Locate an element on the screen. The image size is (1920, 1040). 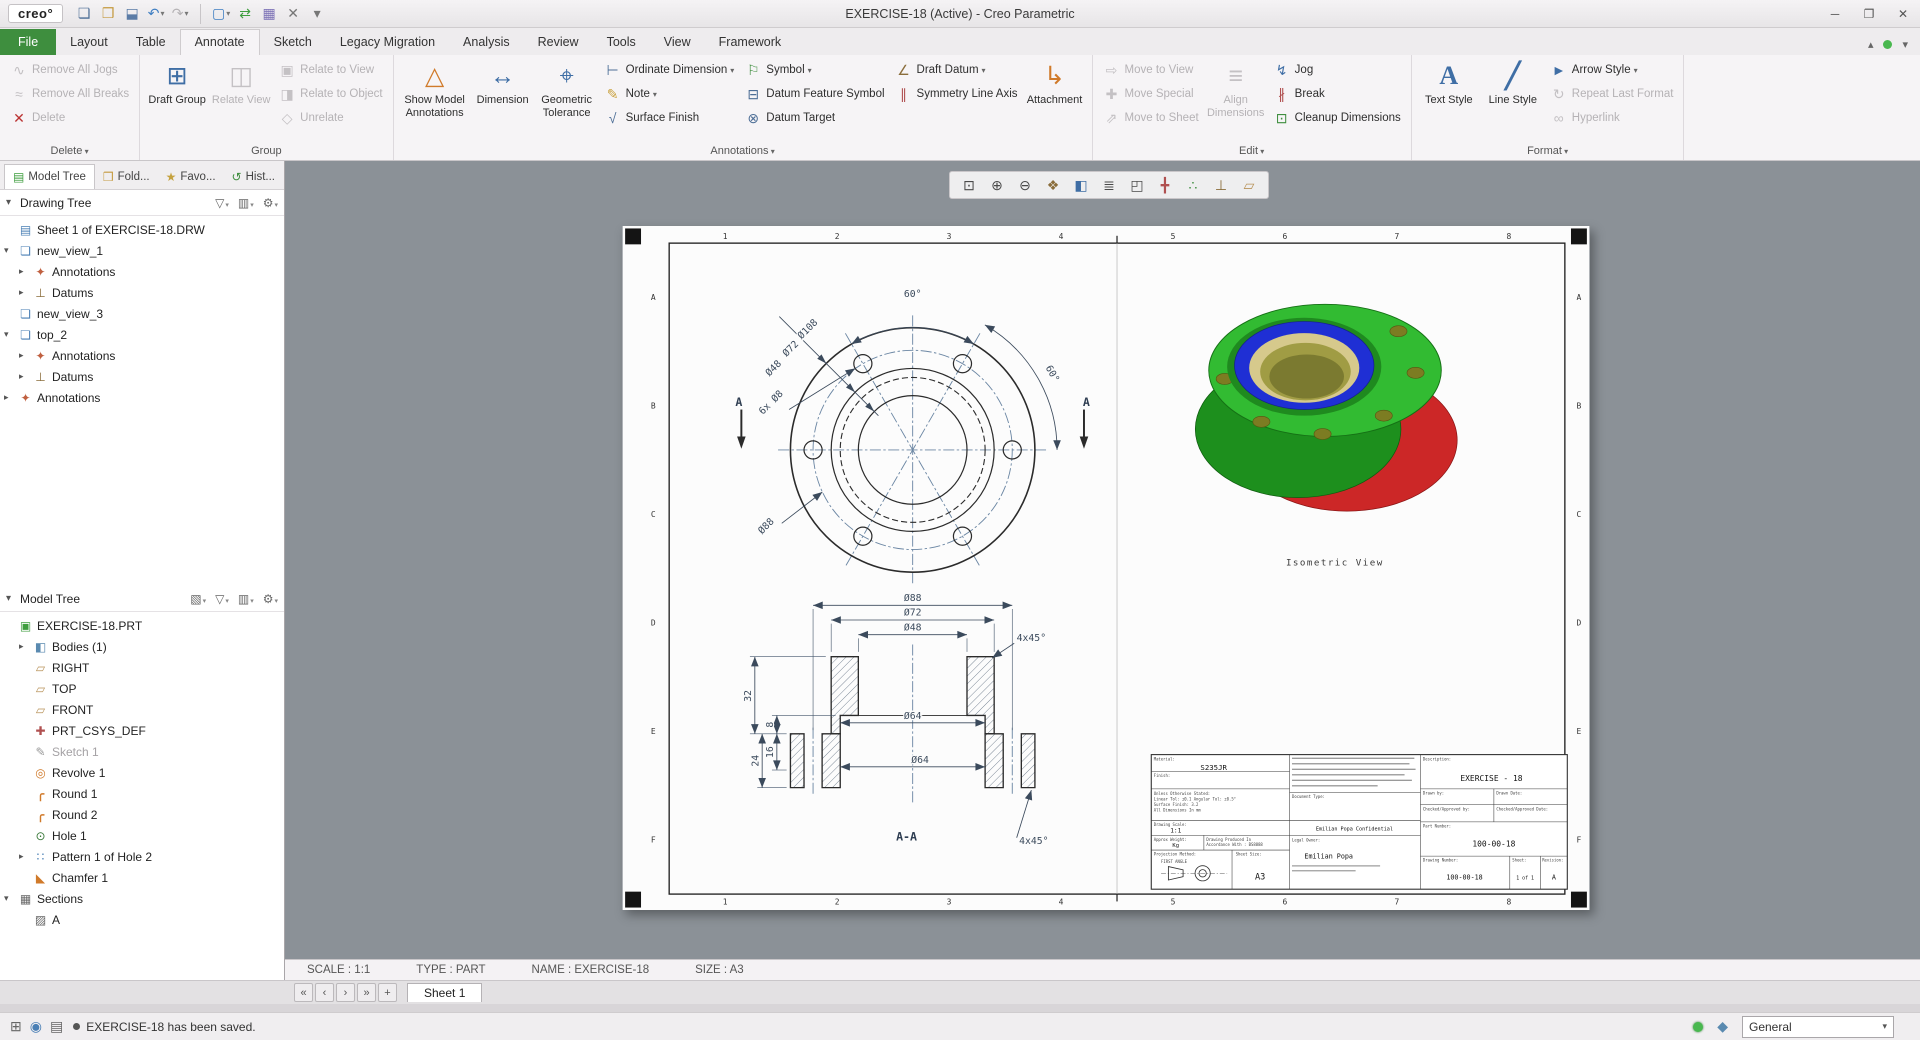
minimize-button is located at coordinates (1835, 14).